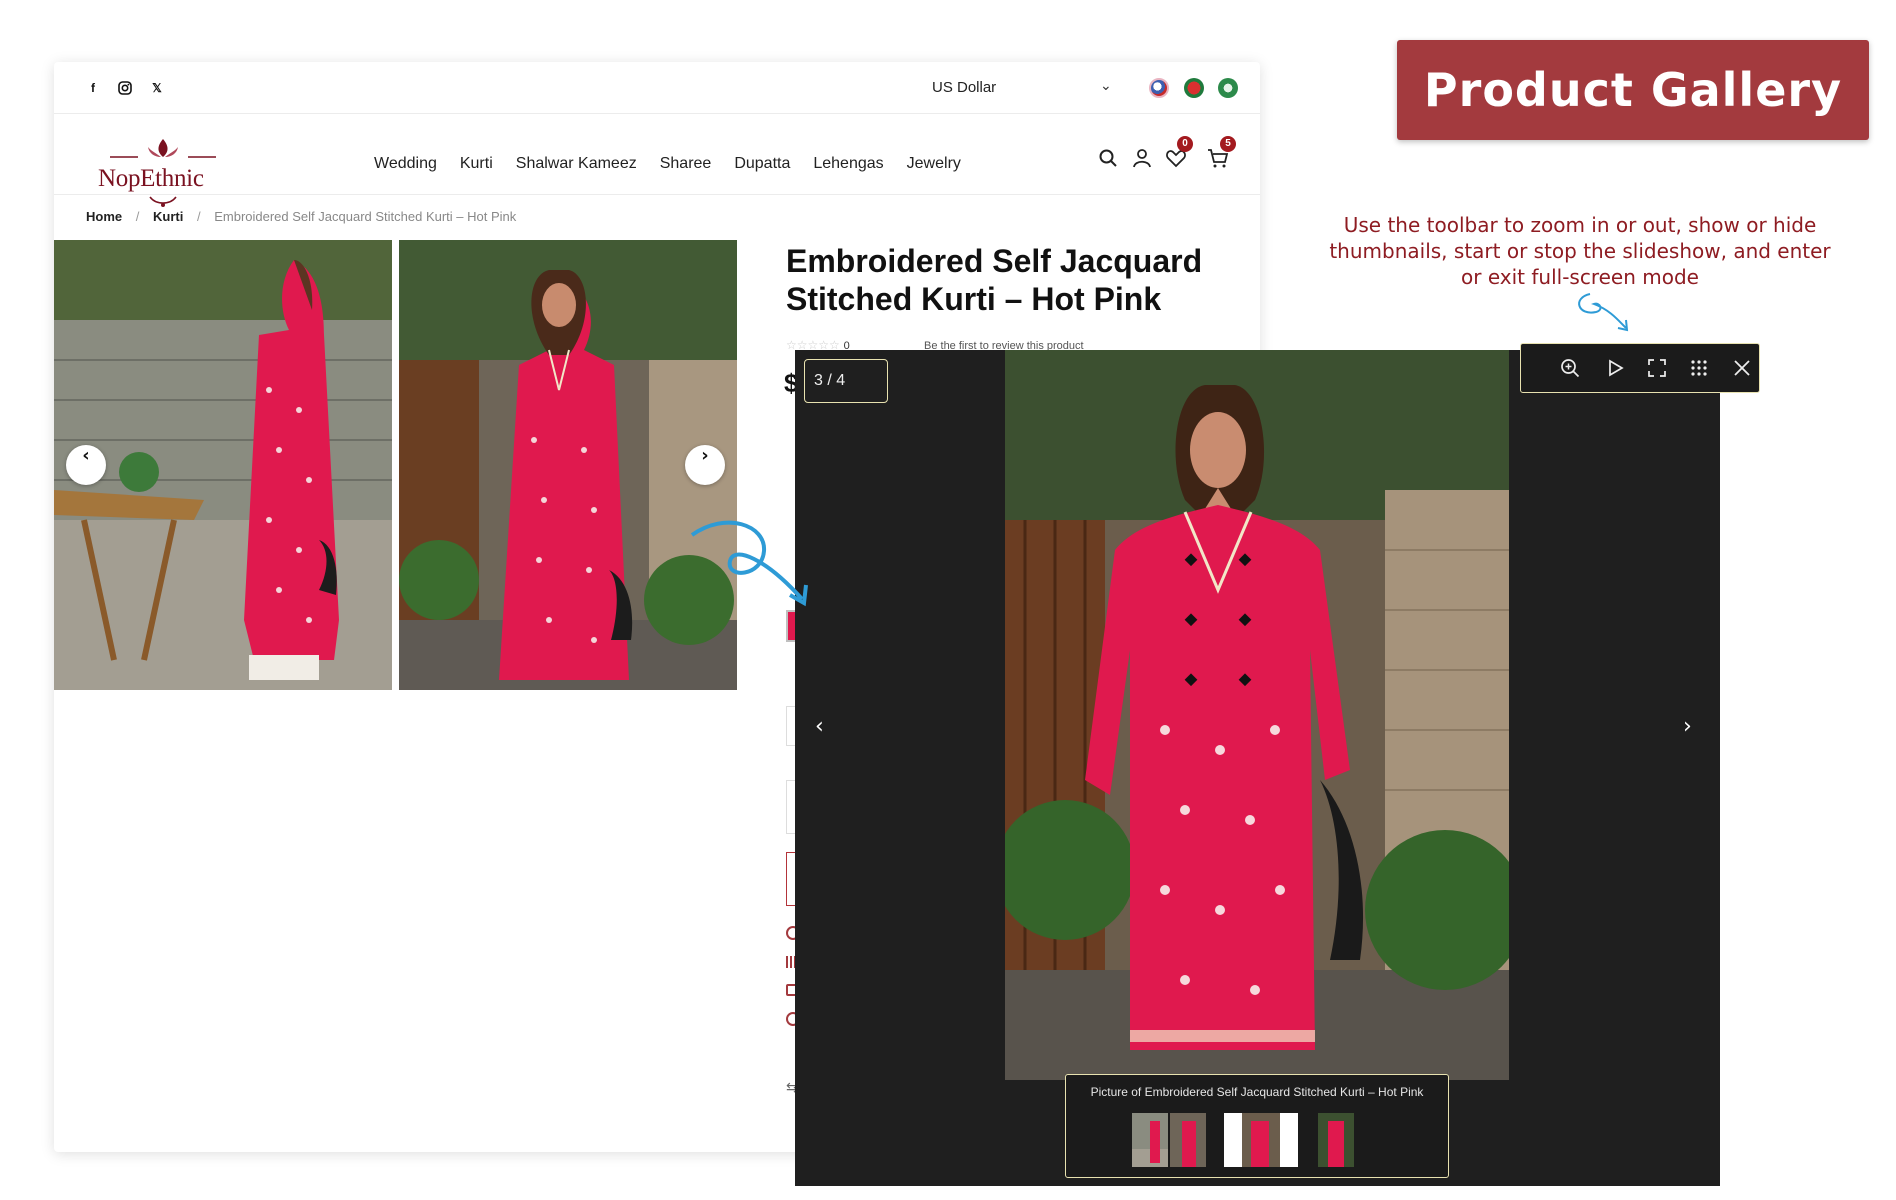  What do you see at coordinates (762, 164) in the screenshot?
I see `nav-item-dupatta: Dupatta` at bounding box center [762, 164].